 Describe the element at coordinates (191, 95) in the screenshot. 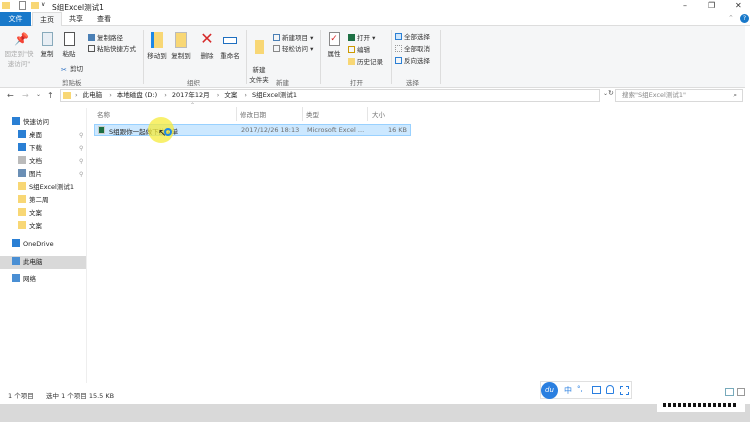

I see `breadcrumb-item: 2017年12月` at that location.